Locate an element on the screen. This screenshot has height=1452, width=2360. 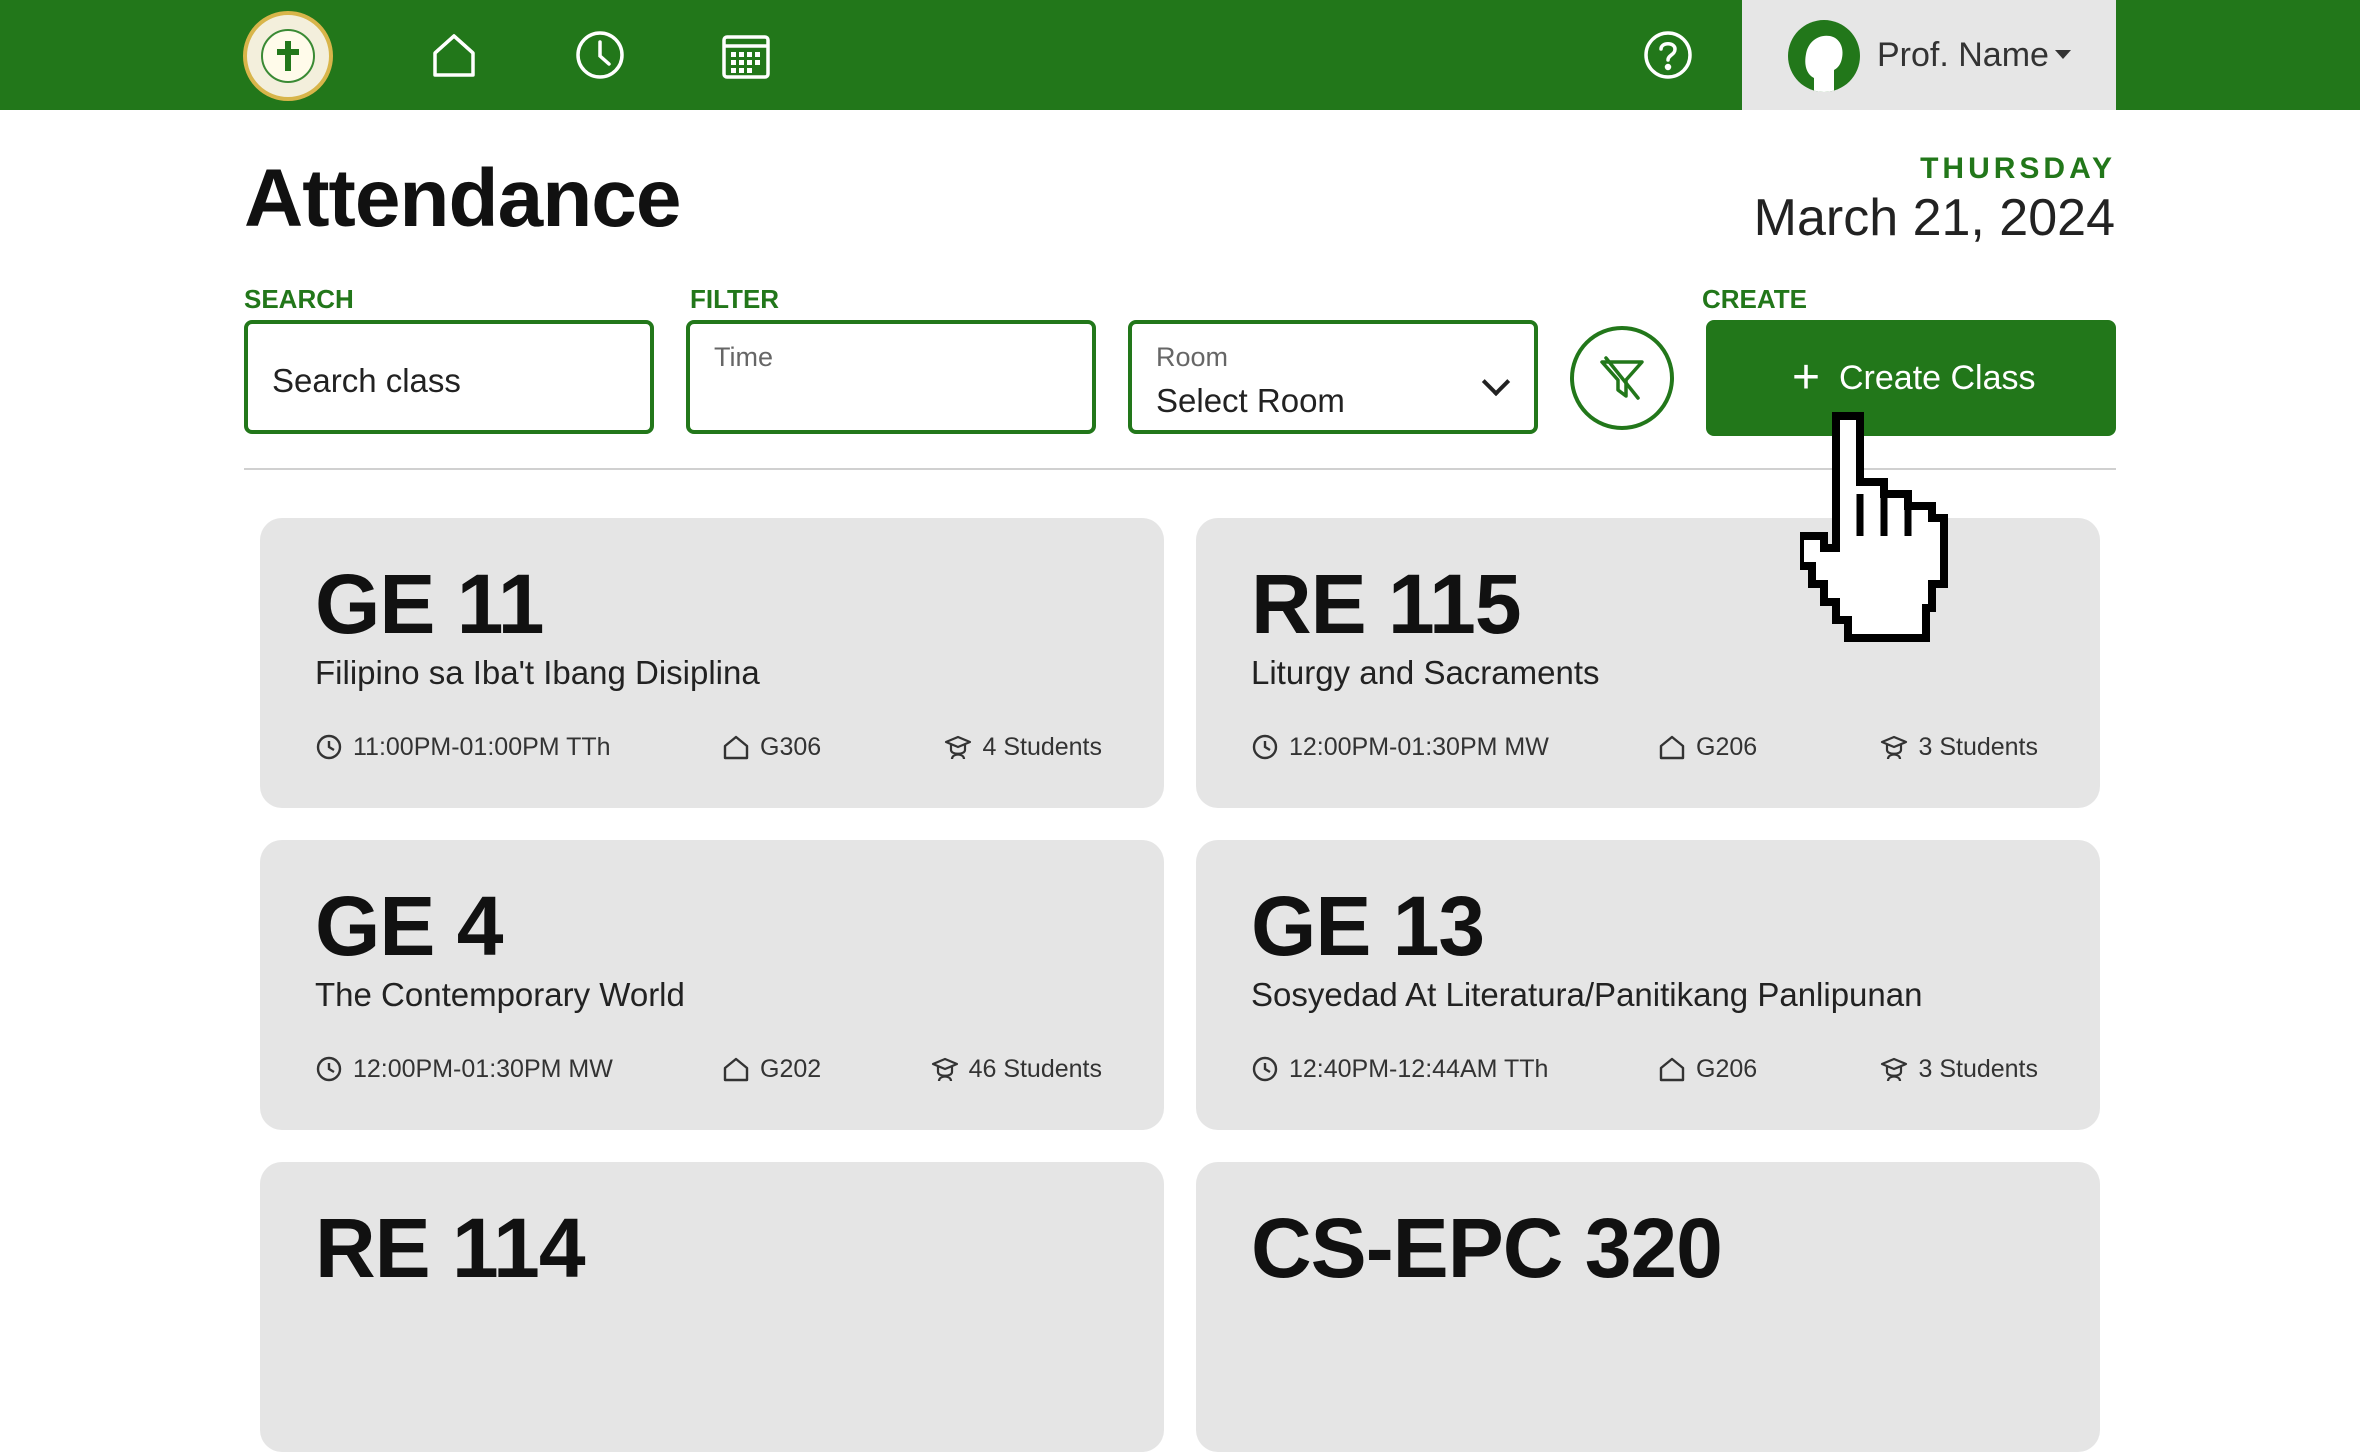
seal-cross-vertical is located at coordinates (288, 56).